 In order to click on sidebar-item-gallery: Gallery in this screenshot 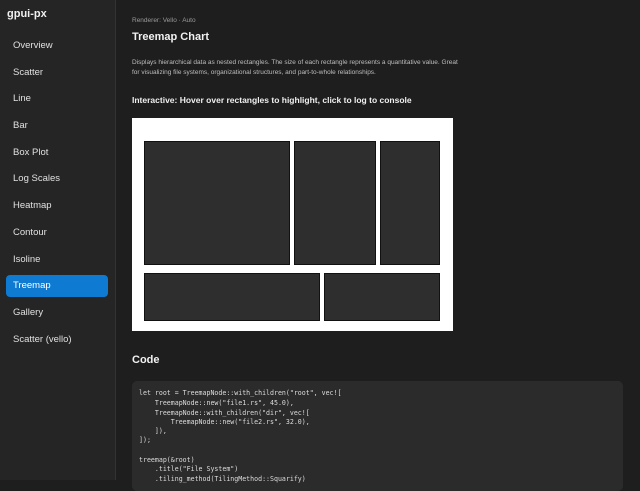, I will do `click(57, 313)`.